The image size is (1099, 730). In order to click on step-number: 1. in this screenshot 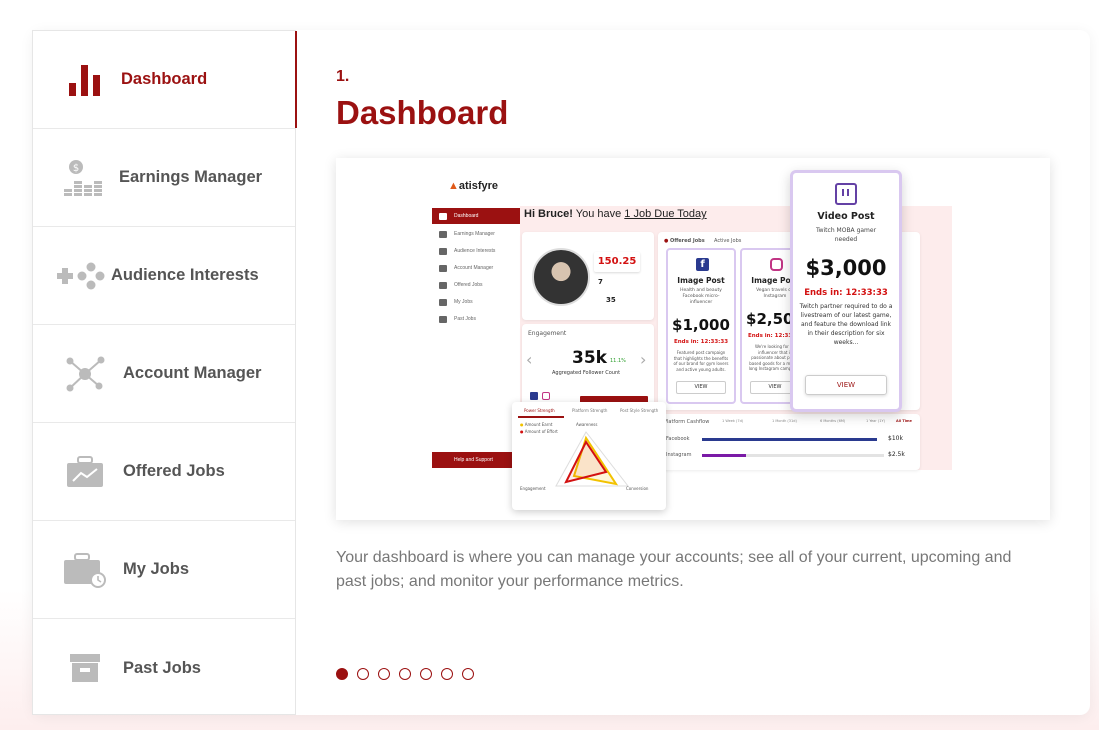, I will do `click(343, 76)`.